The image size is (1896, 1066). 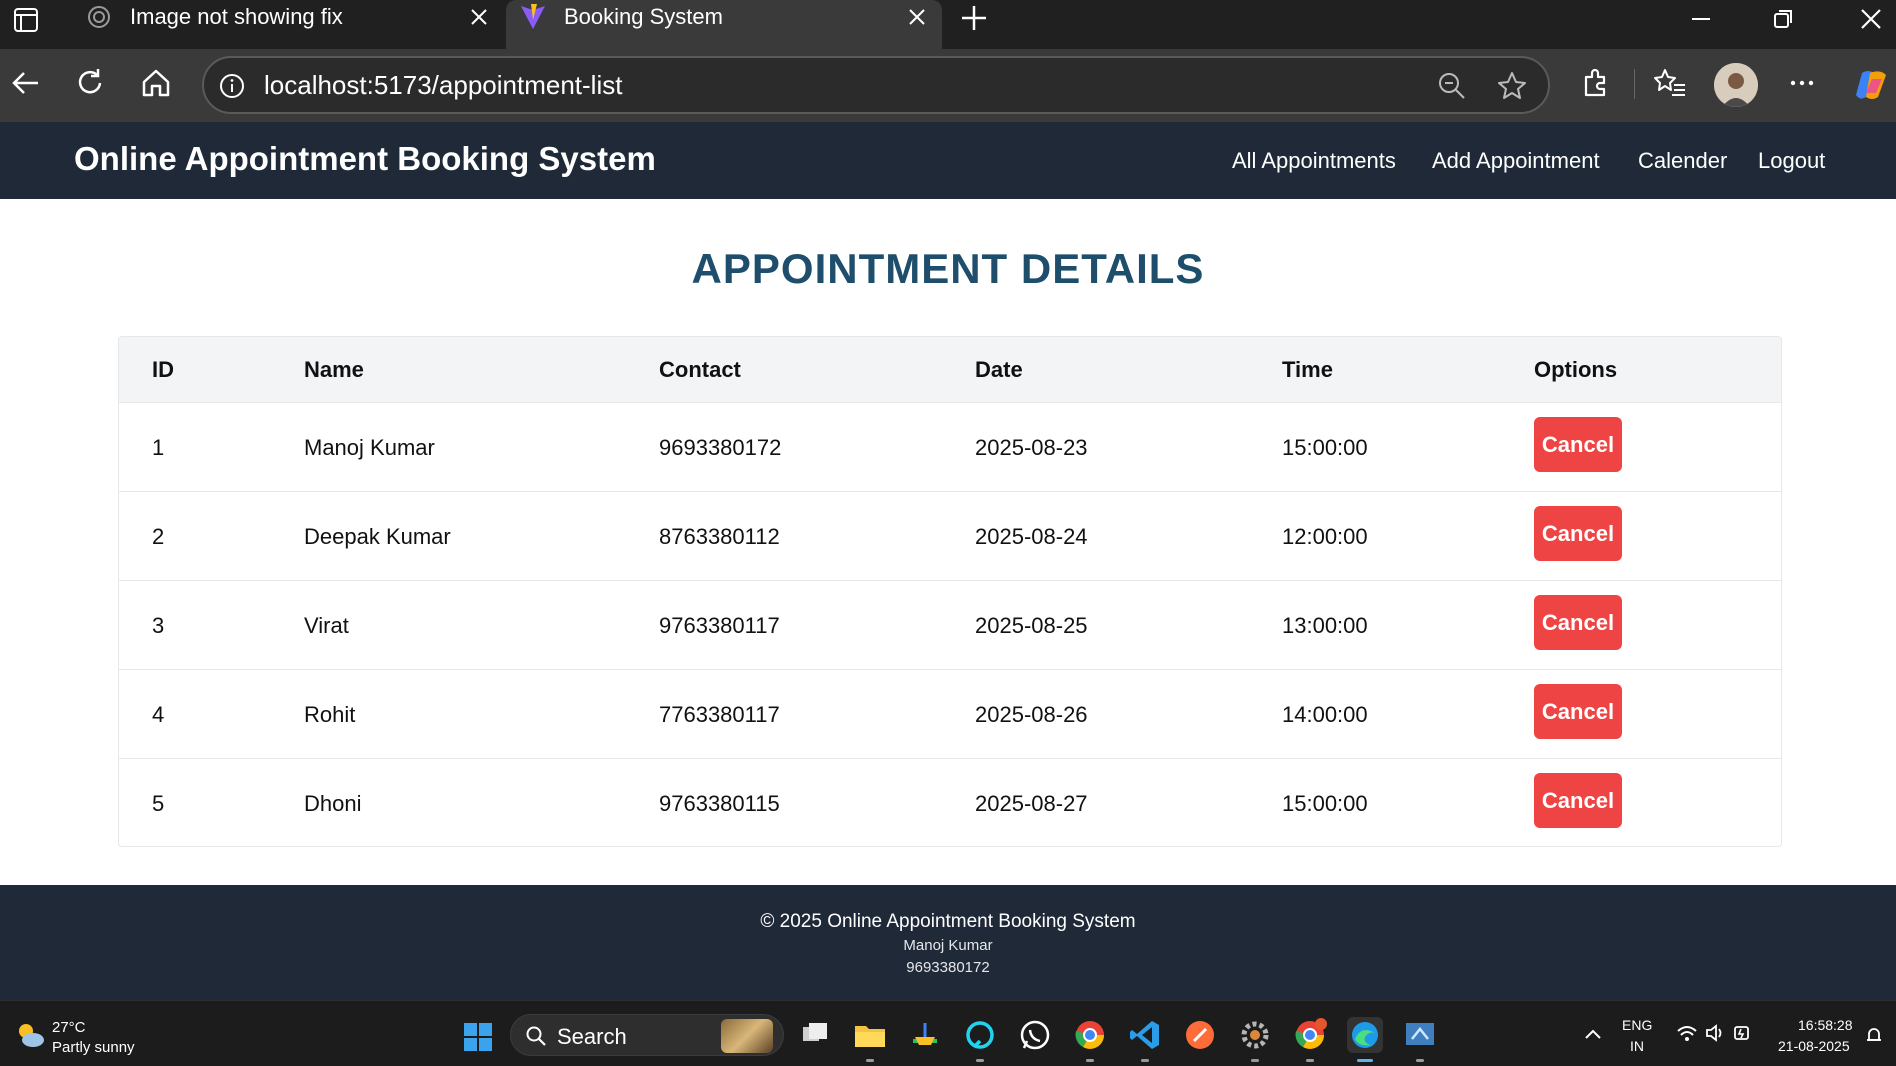 I want to click on language-top: ENG, so click(x=1637, y=1025).